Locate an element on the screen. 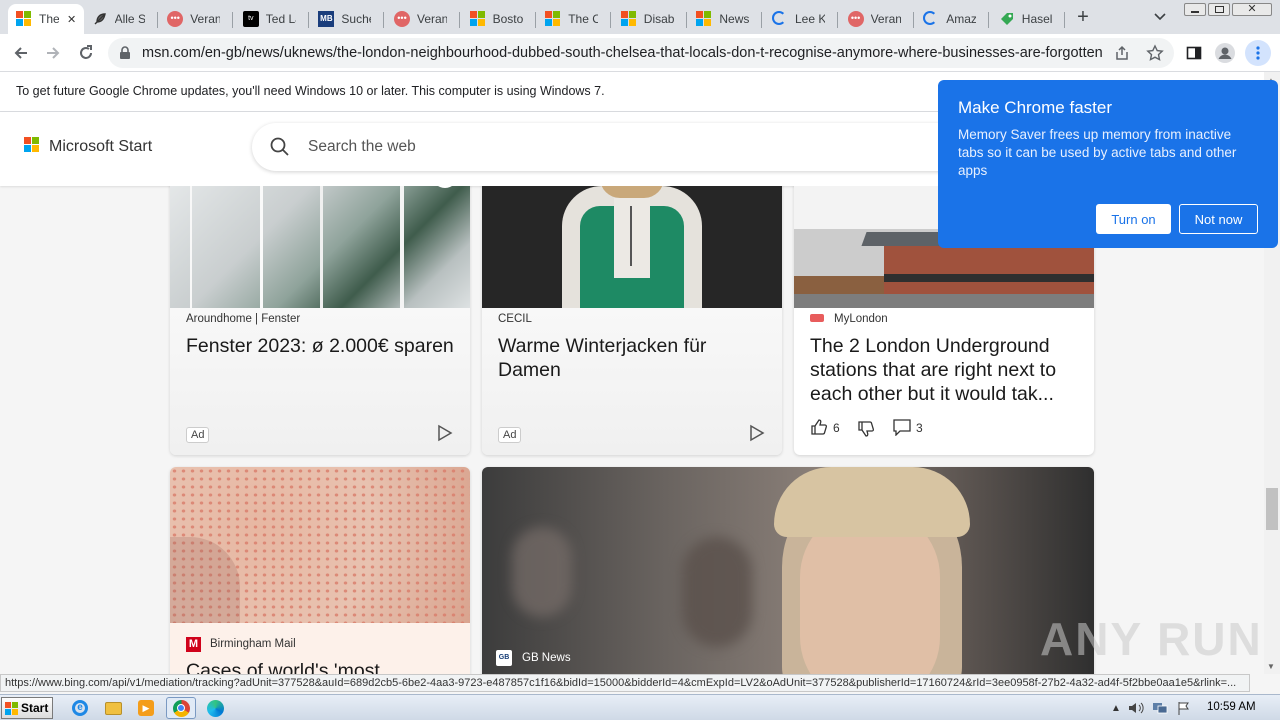  chrome-menu-button is located at coordinates (1258, 53).